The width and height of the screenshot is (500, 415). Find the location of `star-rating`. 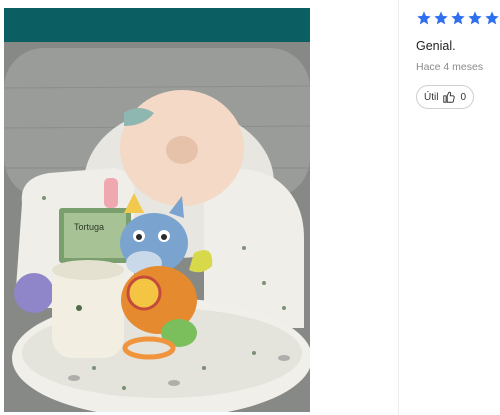

star-rating is located at coordinates (458, 18).